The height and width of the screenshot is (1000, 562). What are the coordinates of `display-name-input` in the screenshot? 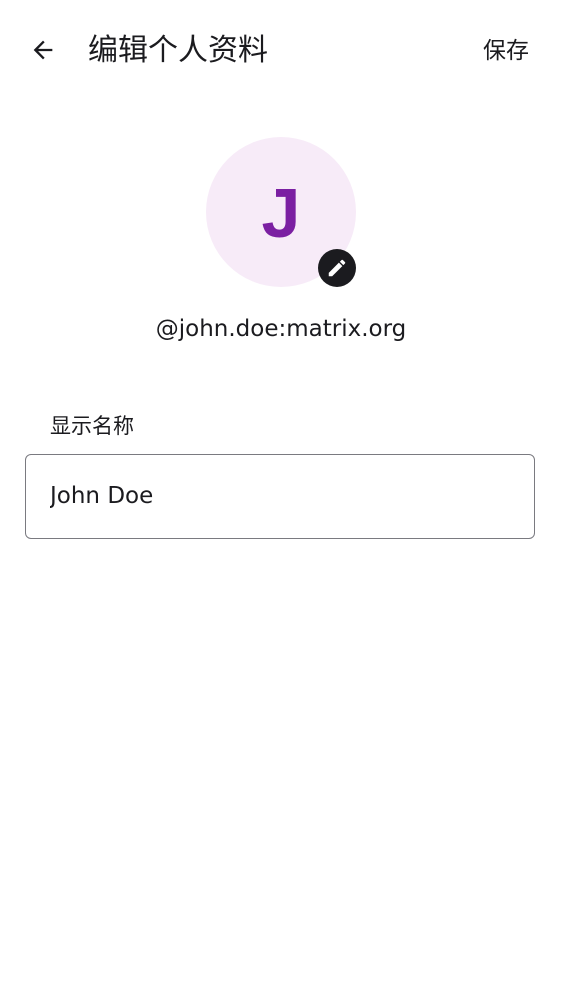 It's located at (280, 496).